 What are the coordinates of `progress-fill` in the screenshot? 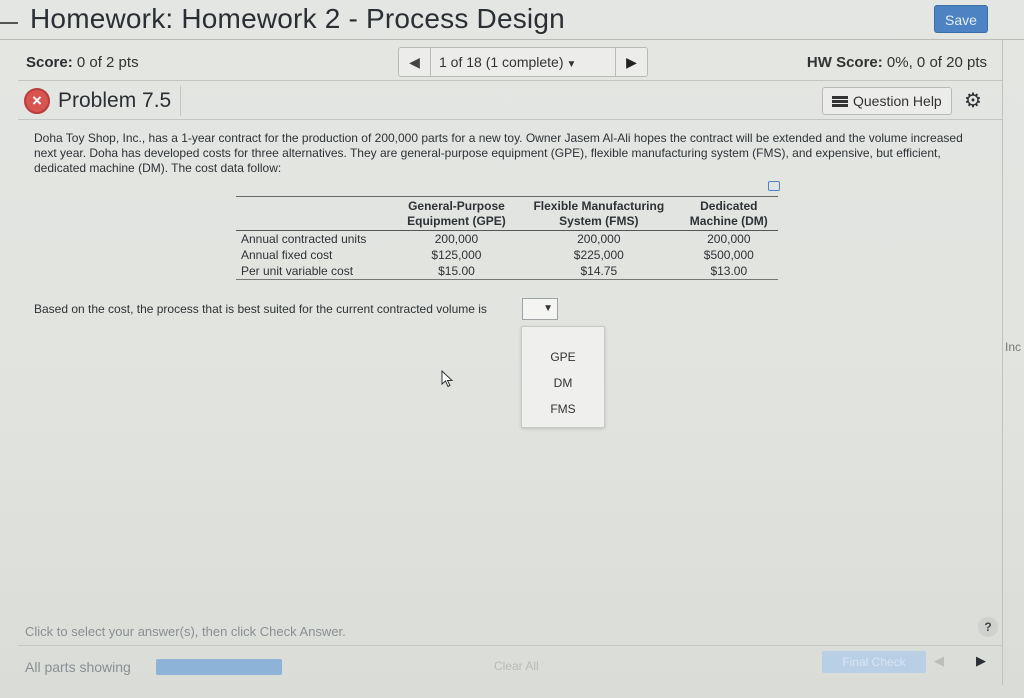 It's located at (219, 667).